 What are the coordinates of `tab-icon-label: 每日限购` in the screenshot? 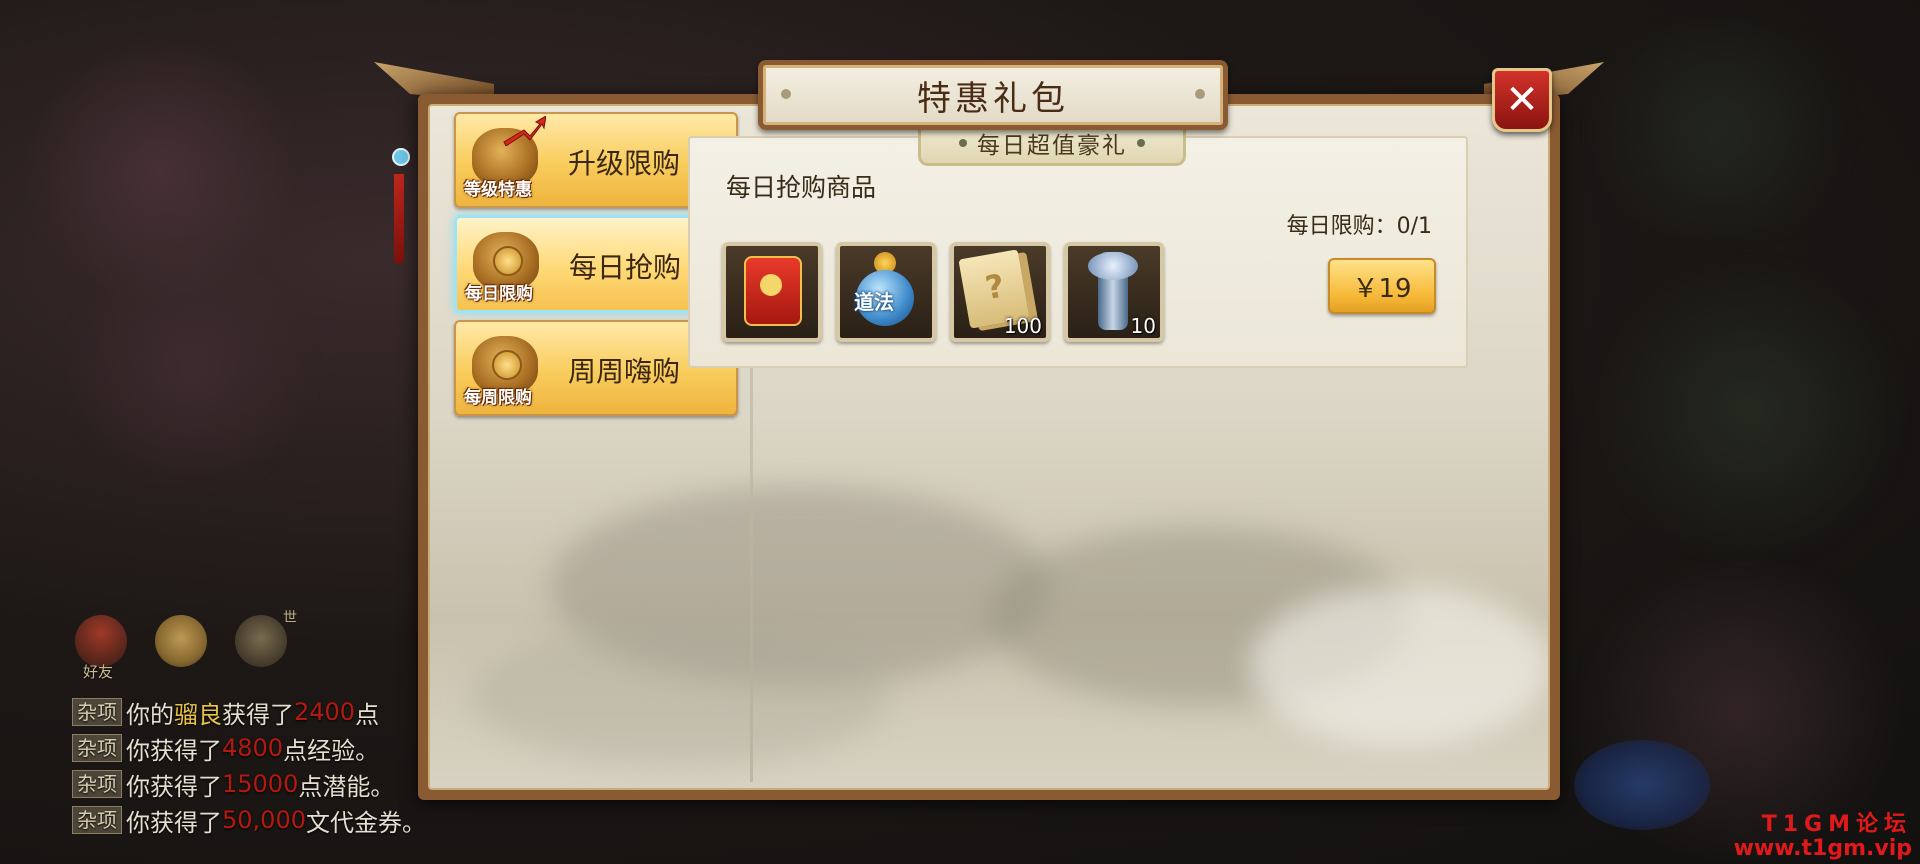 It's located at (499, 294).